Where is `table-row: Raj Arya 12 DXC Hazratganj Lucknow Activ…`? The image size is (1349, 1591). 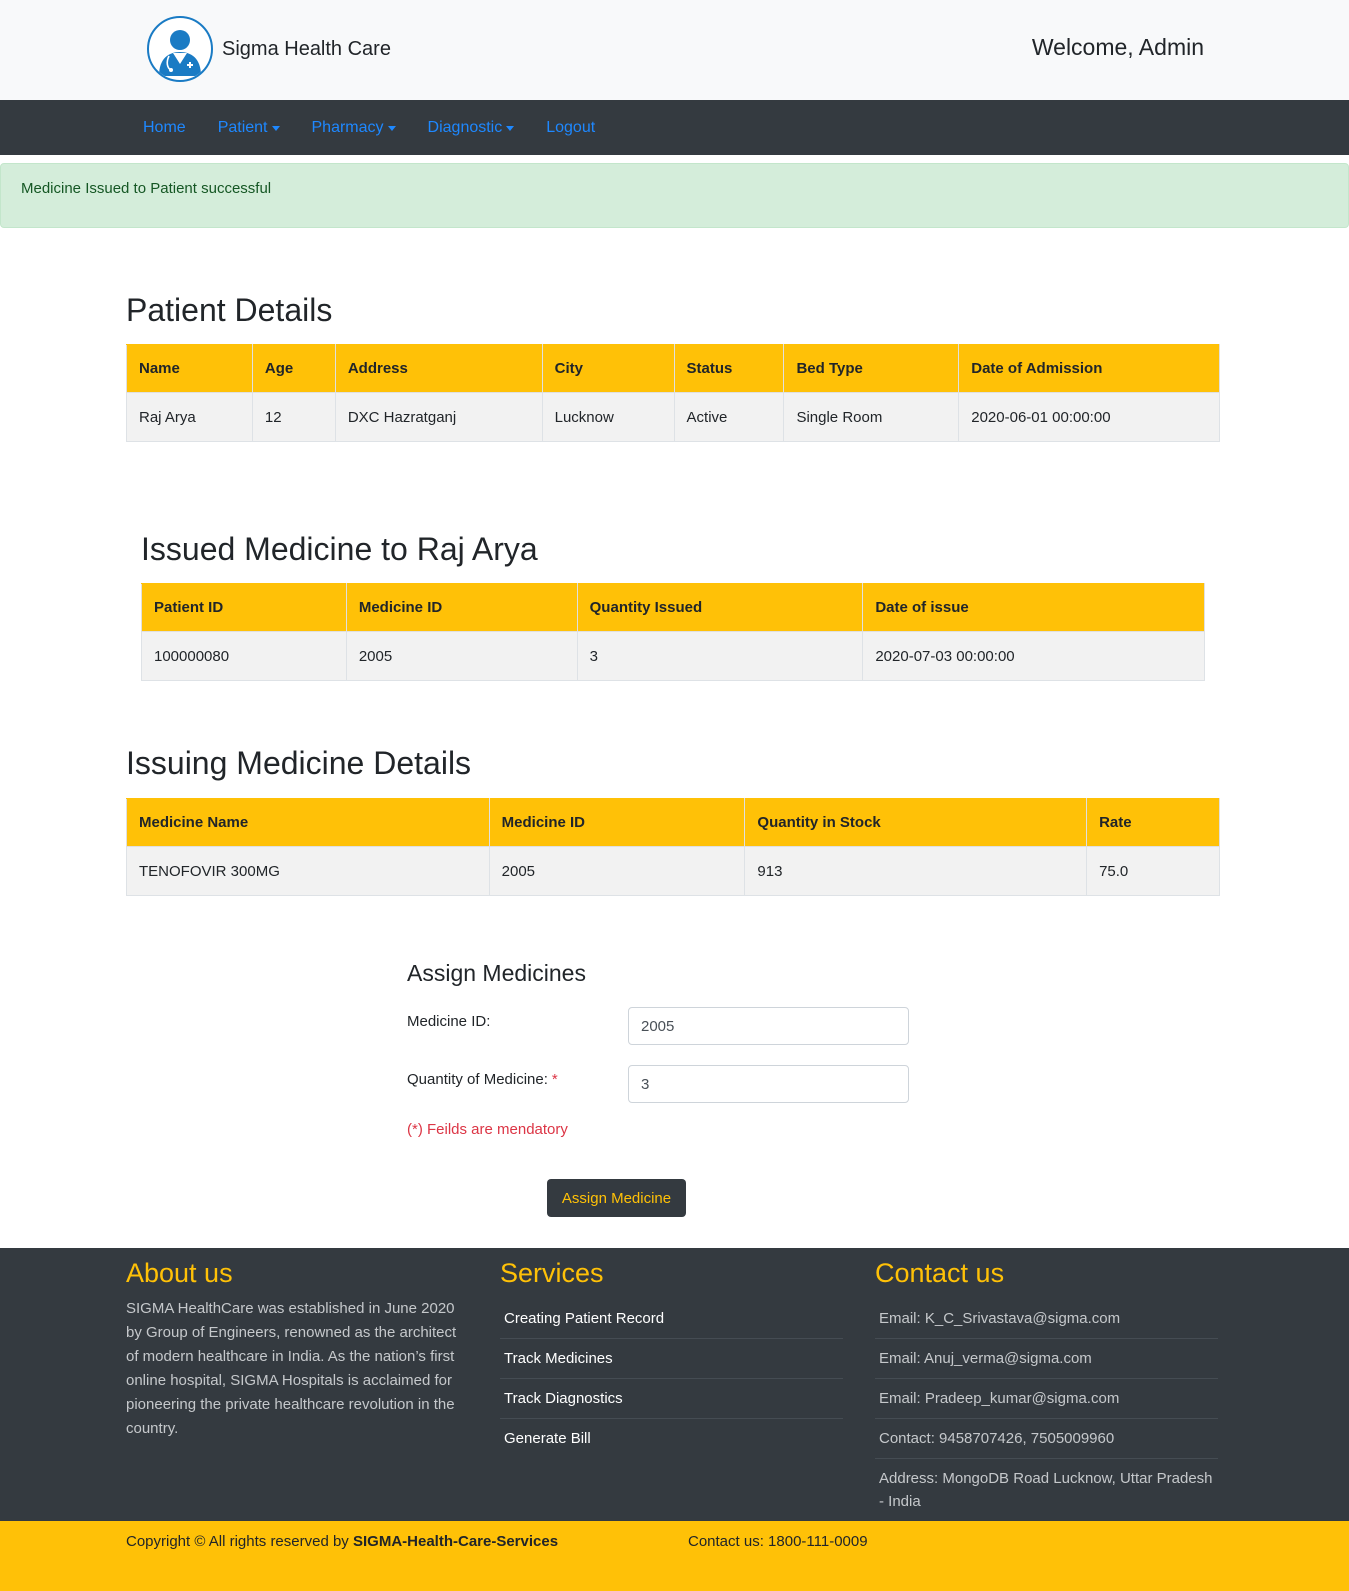
table-row: Raj Arya 12 DXC Hazratganj Lucknow Activ… is located at coordinates (673, 417).